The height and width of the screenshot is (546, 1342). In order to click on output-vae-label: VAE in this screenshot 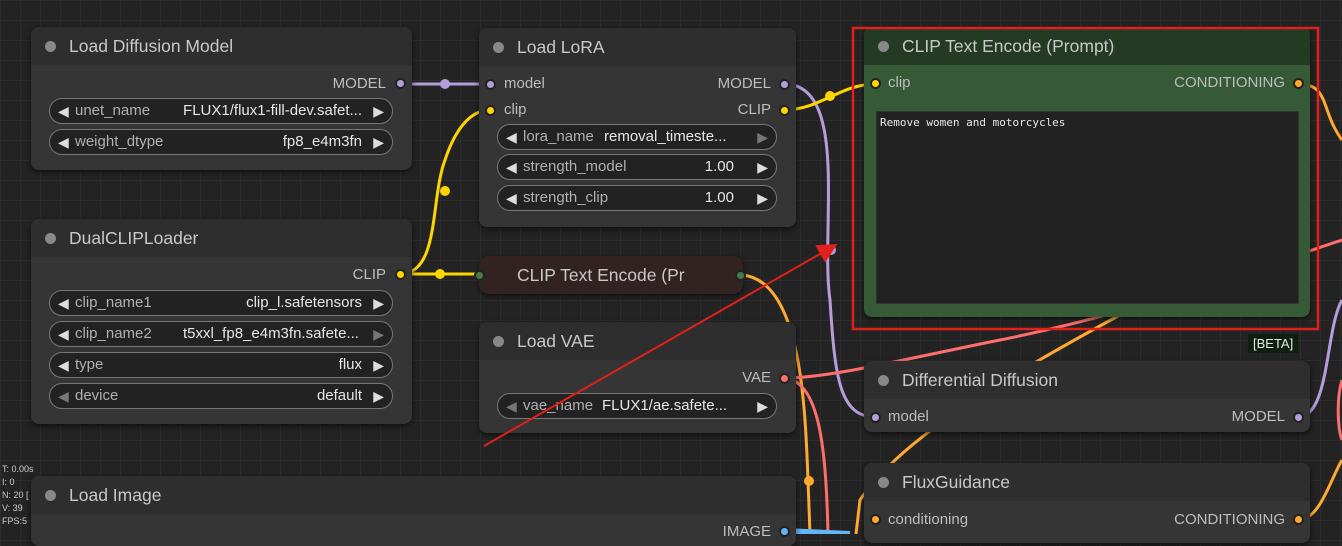, I will do `click(756, 377)`.